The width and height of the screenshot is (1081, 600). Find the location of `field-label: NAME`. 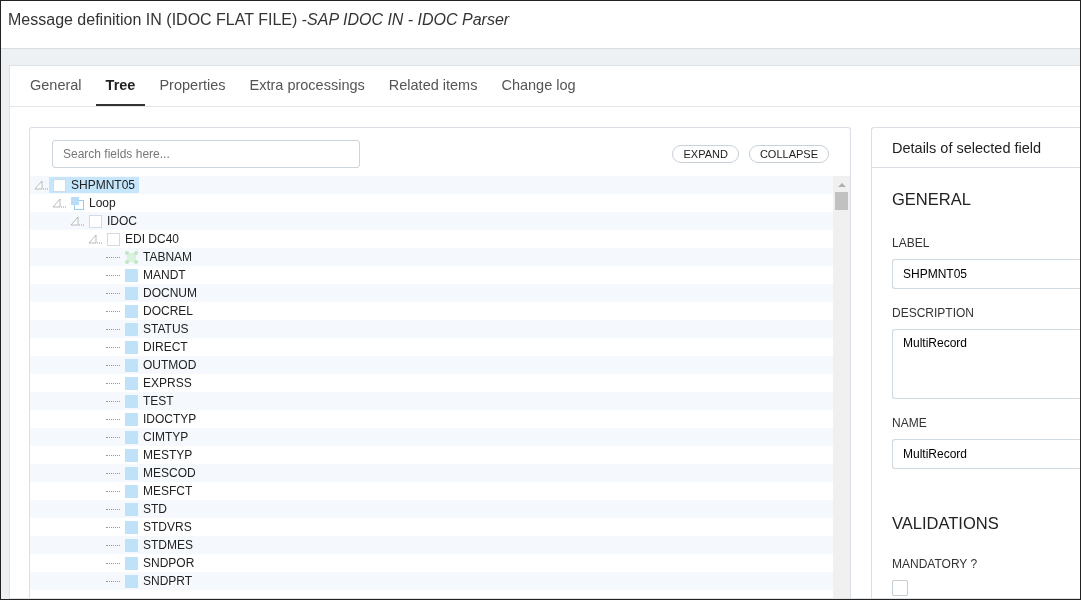

field-label: NAME is located at coordinates (909, 423).